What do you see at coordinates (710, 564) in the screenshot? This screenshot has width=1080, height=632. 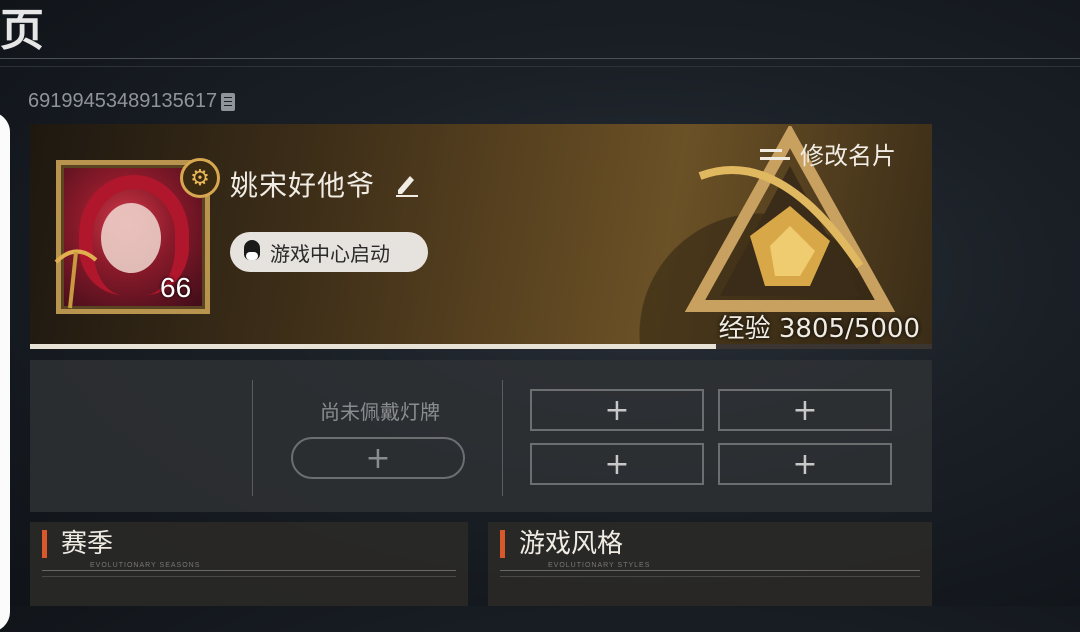 I see `game-style-section: 游戏风格 EVOLUTIONARY STYLES` at bounding box center [710, 564].